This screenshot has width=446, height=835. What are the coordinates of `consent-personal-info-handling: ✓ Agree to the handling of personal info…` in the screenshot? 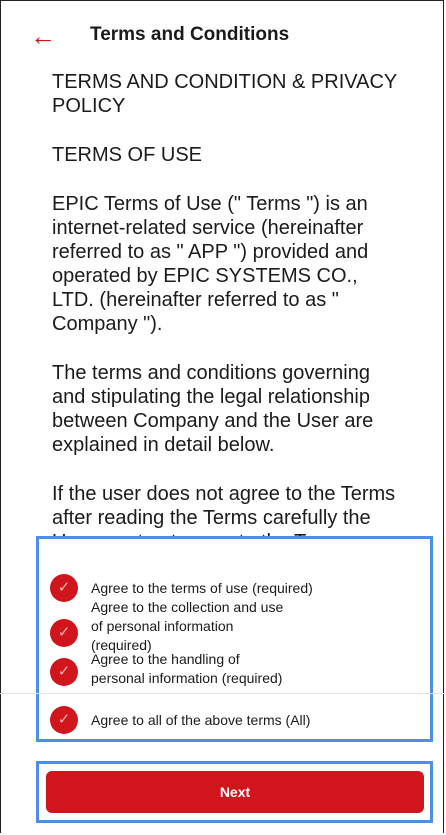 It's located at (170, 669).